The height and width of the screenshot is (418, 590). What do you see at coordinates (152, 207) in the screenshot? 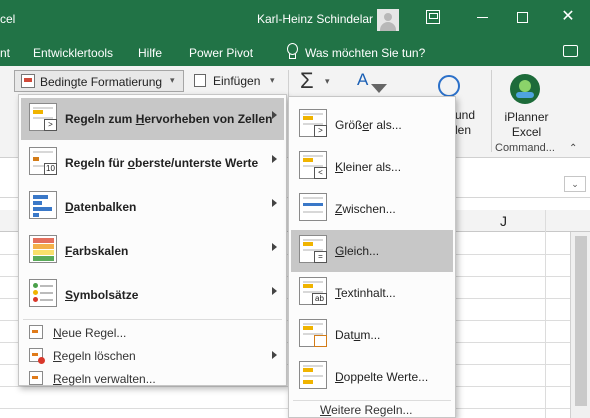
I see `menu-item-data-bars: Datenbalken` at bounding box center [152, 207].